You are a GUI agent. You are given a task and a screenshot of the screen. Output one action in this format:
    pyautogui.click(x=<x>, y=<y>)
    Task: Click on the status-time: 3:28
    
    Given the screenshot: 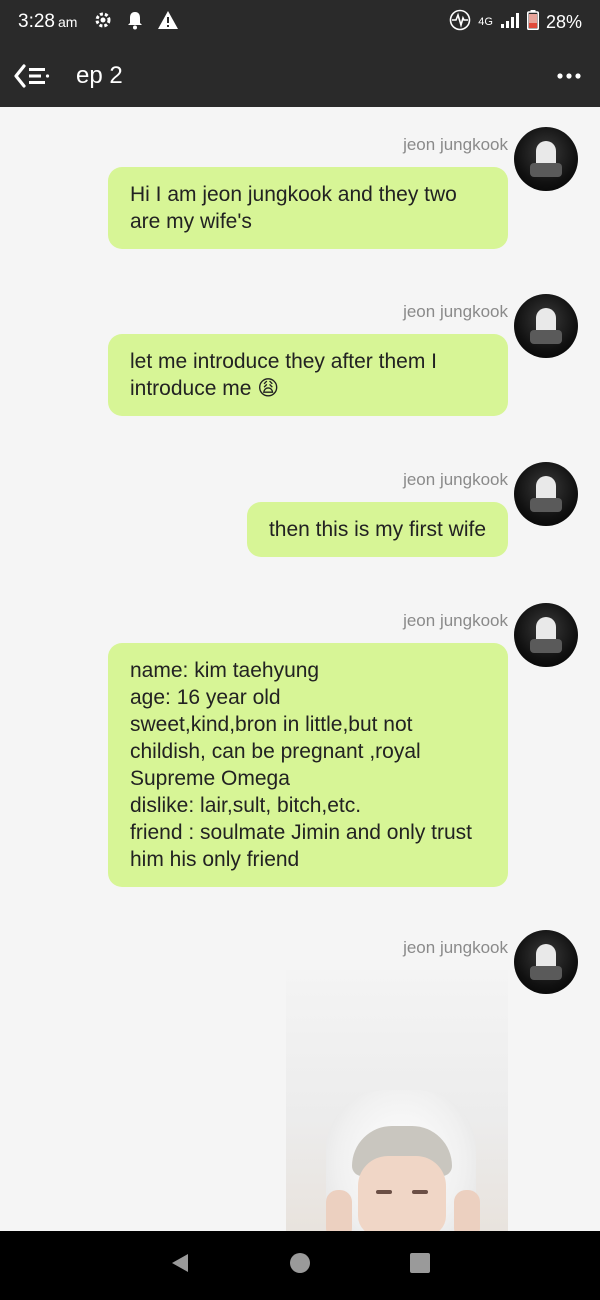 What is the action you would take?
    pyautogui.click(x=36, y=21)
    